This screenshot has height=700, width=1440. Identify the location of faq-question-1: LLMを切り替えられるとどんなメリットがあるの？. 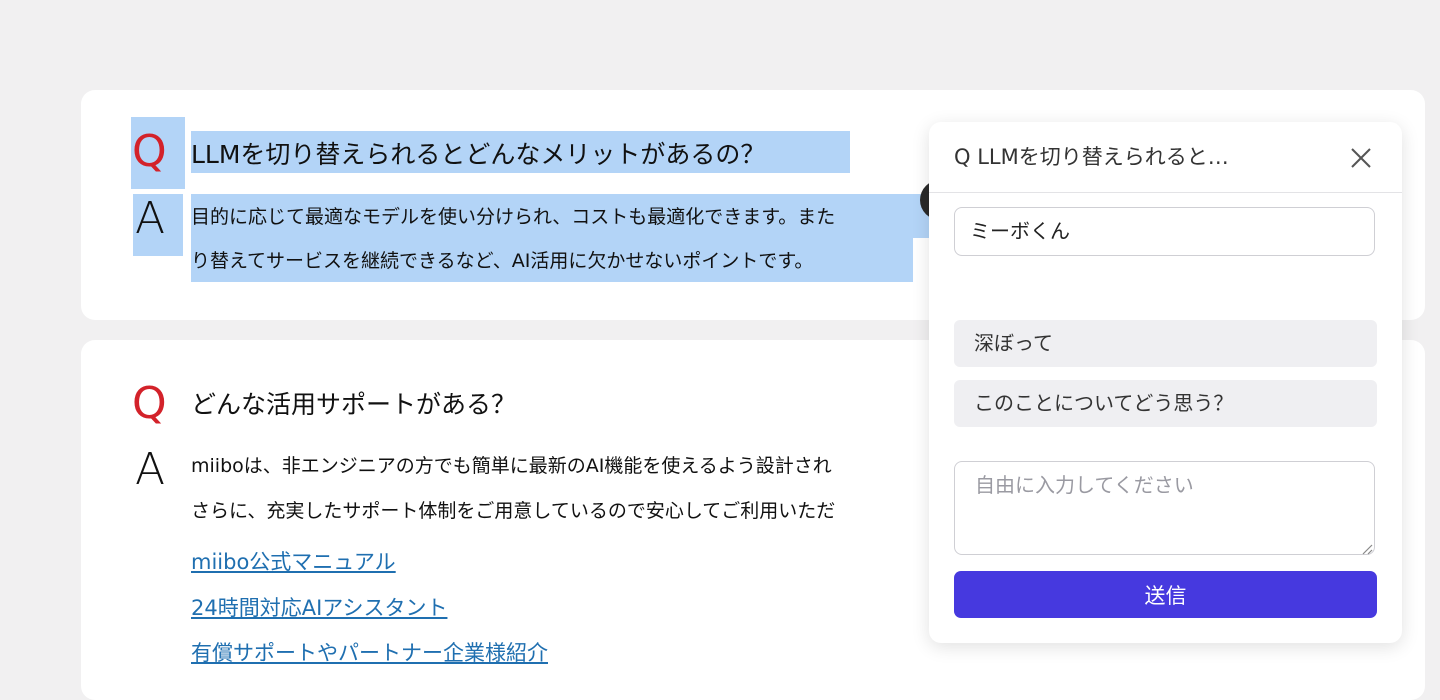
(478, 154).